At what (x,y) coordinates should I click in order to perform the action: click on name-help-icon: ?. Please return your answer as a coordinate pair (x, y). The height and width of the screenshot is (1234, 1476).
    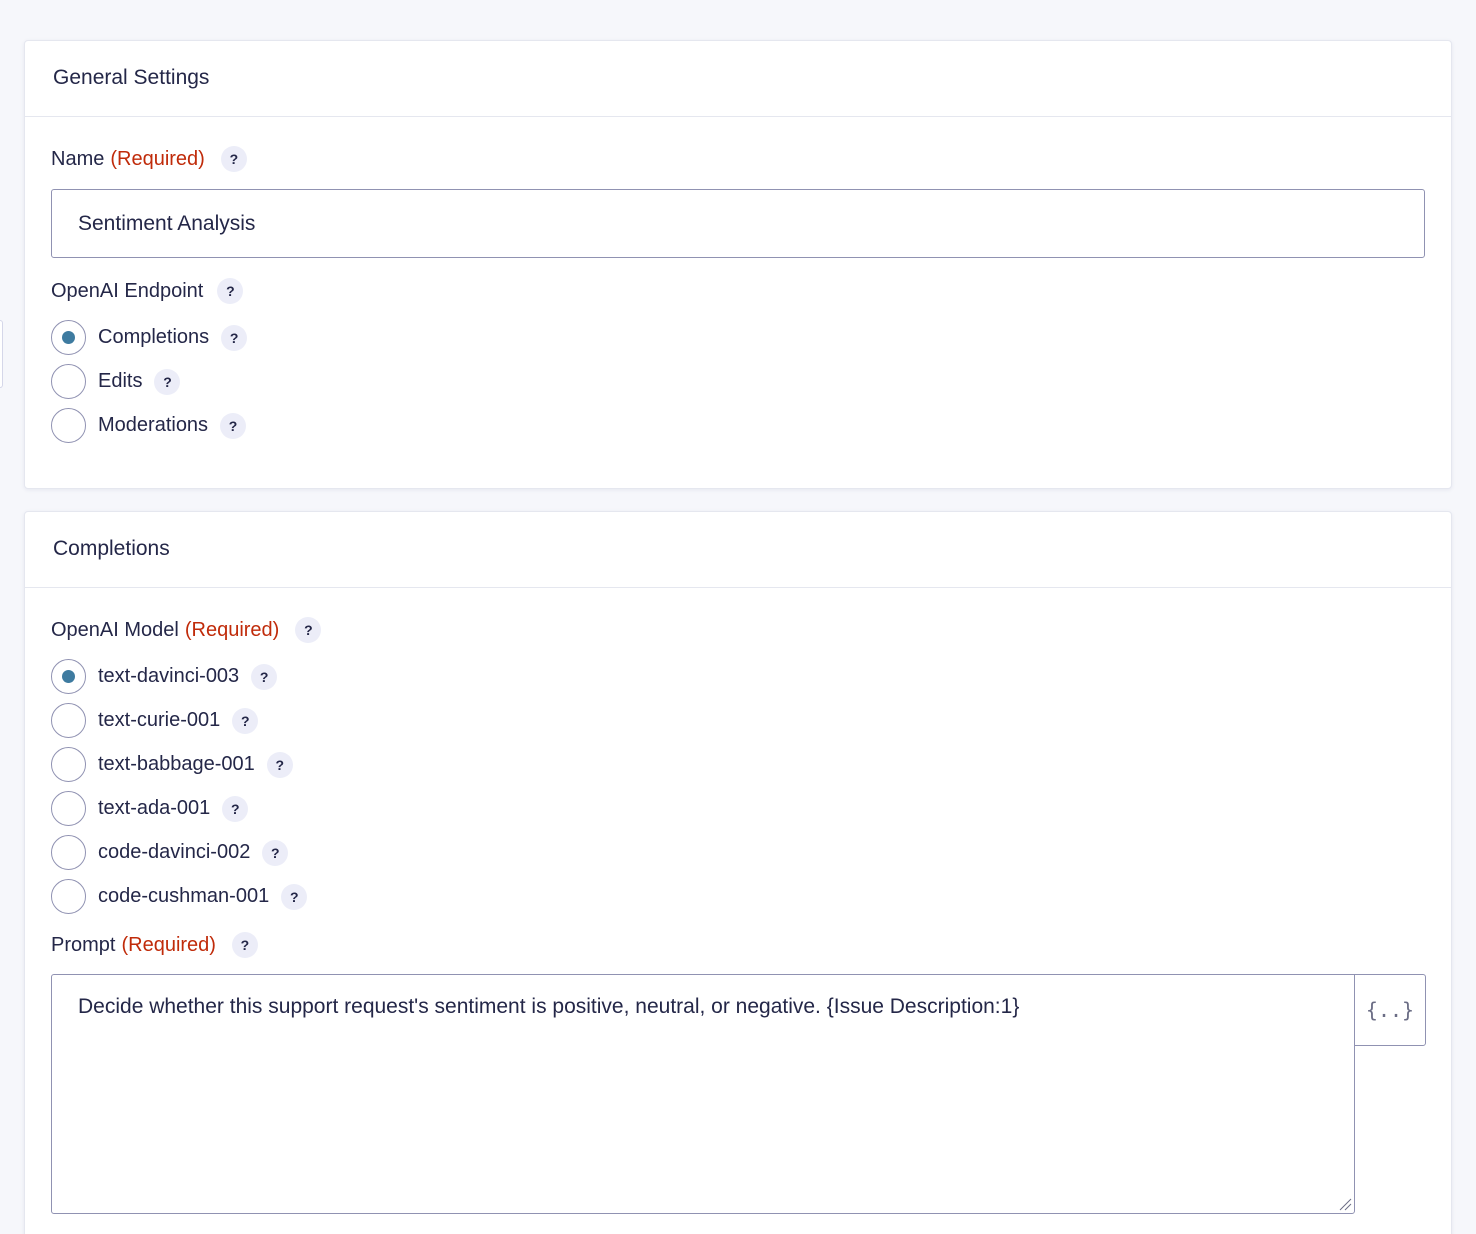
    Looking at the image, I should click on (233, 159).